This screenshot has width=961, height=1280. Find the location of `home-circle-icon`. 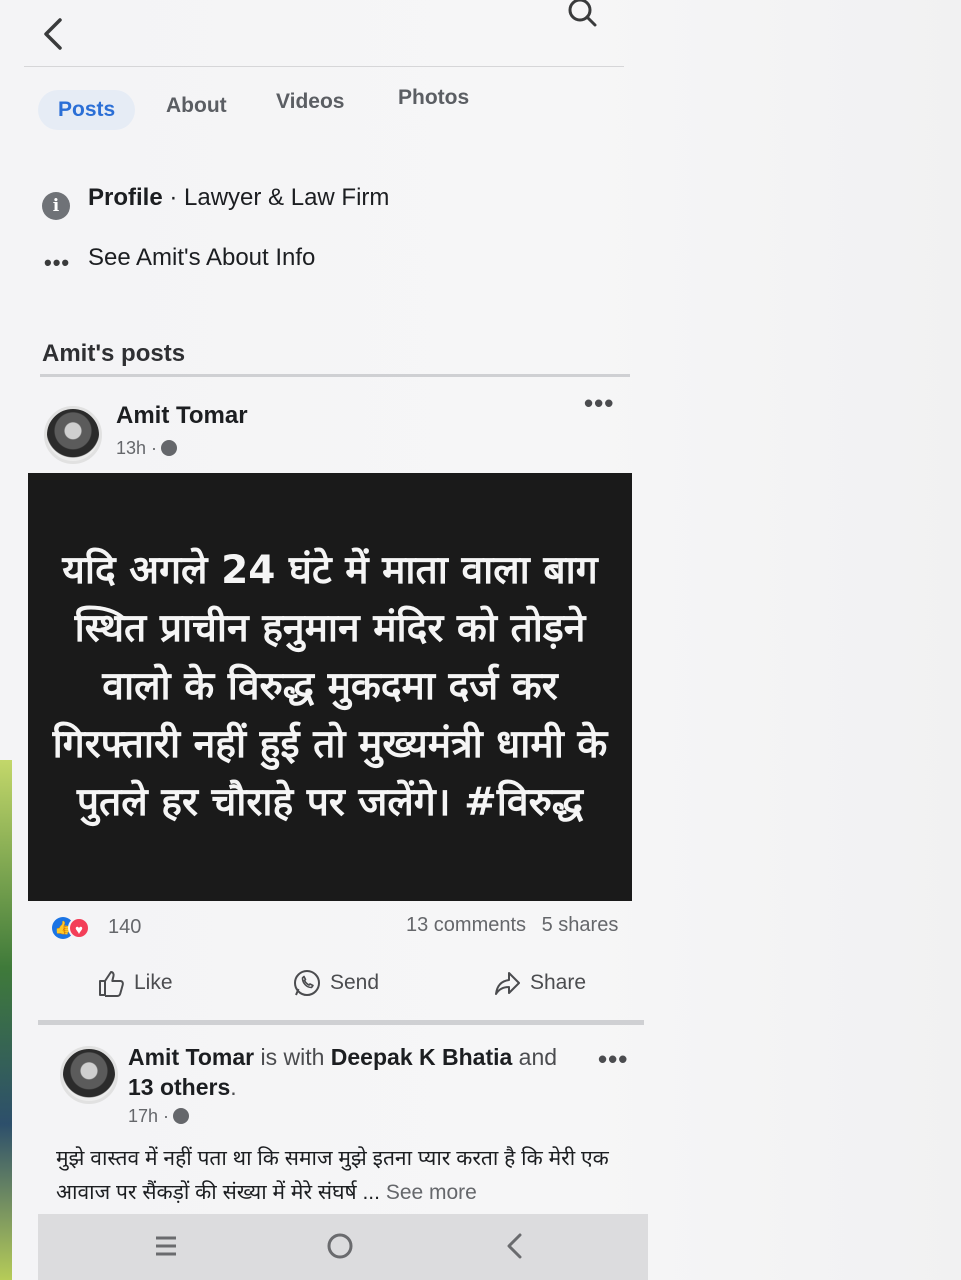

home-circle-icon is located at coordinates (340, 1246).